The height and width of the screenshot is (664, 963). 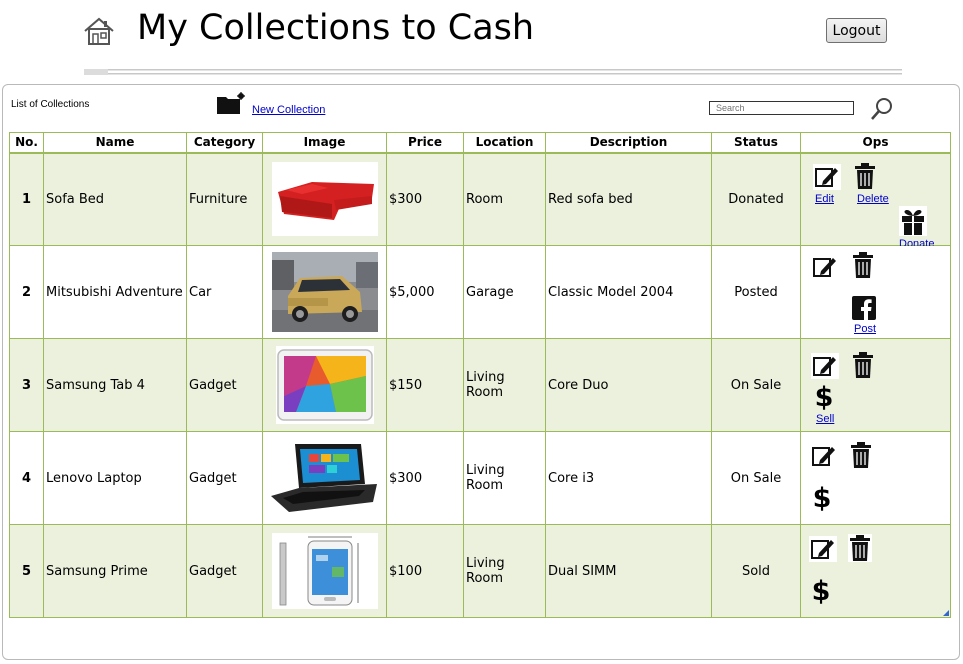 What do you see at coordinates (115, 292) in the screenshot?
I see `cell-name: Mitsubishi Adventure` at bounding box center [115, 292].